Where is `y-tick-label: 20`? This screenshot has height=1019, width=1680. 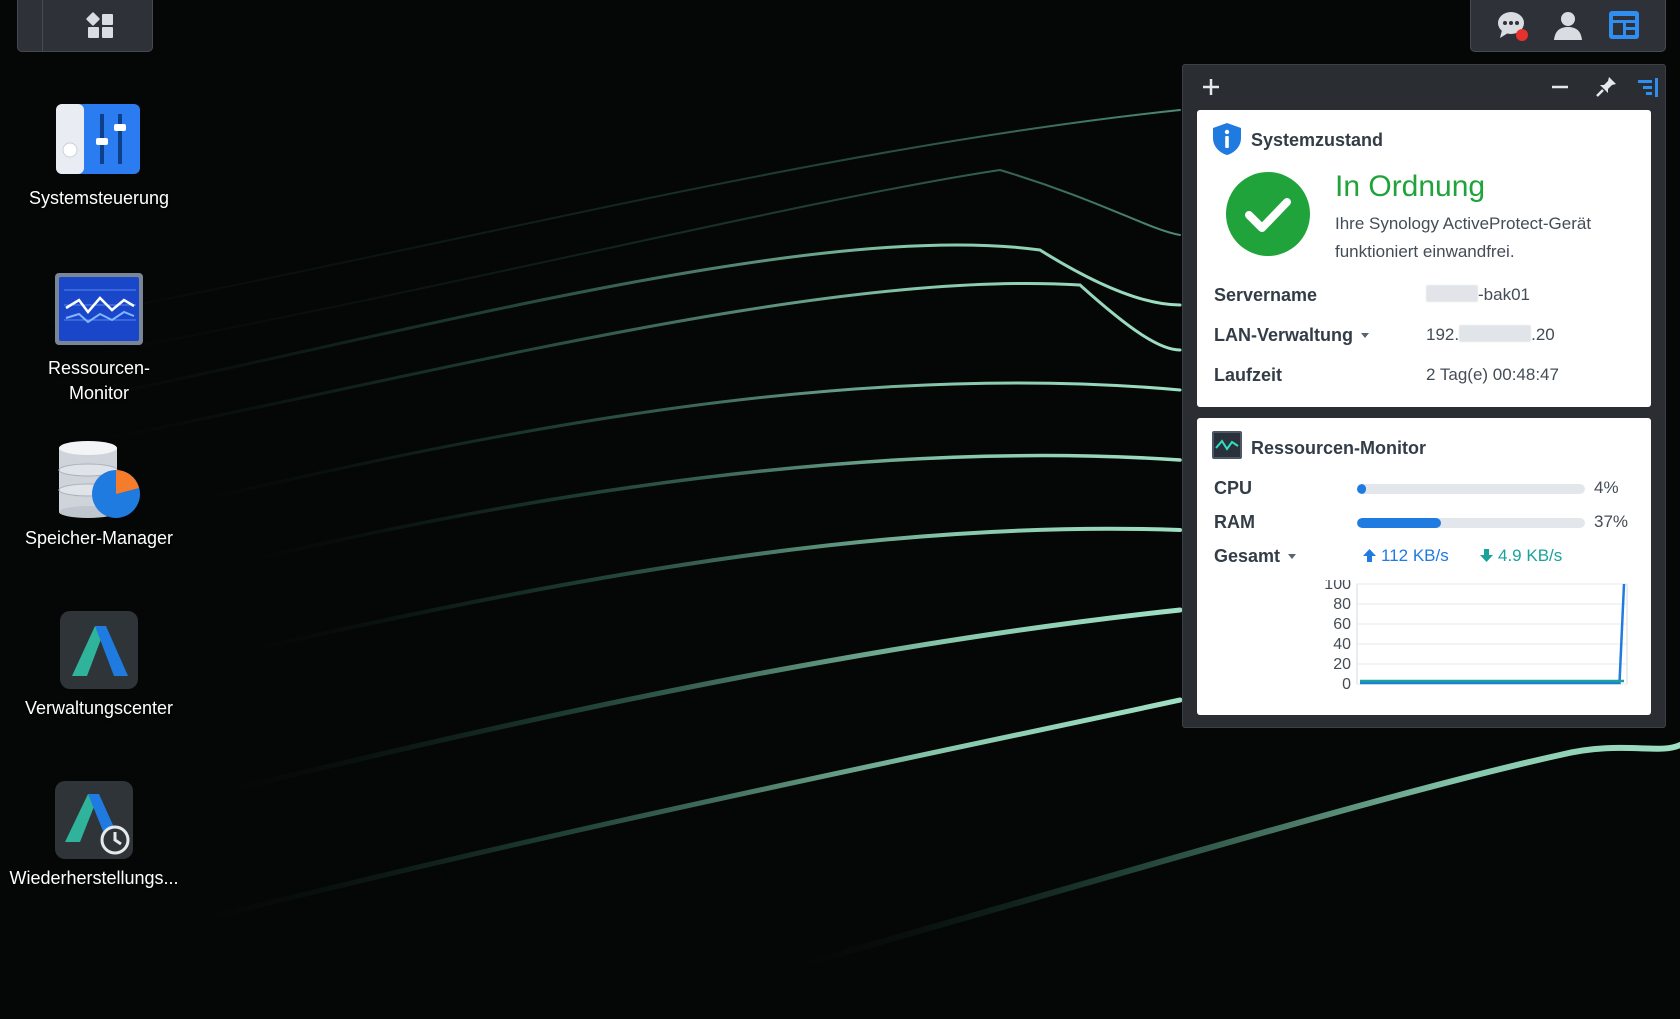
y-tick-label: 20 is located at coordinates (1342, 664).